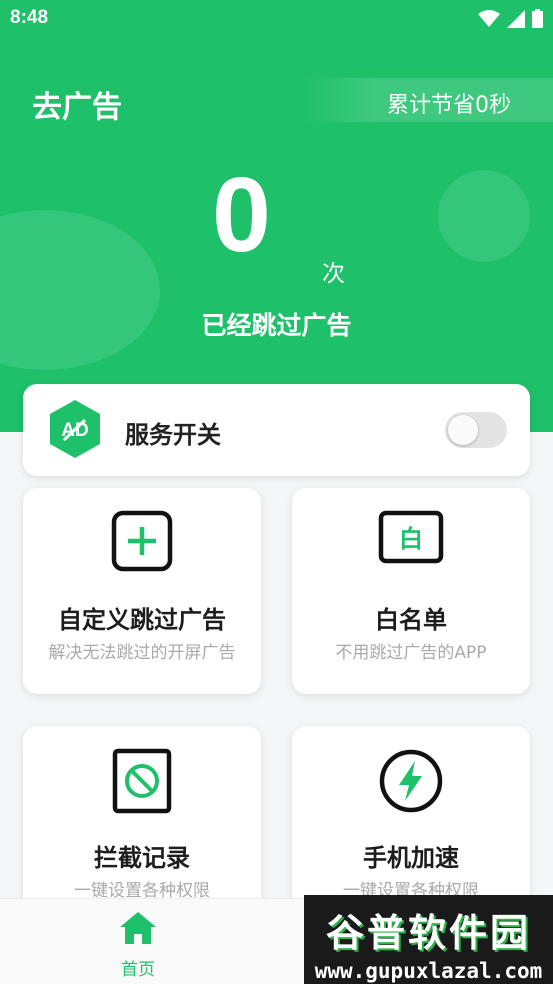 Image resolution: width=553 pixels, height=984 pixels. I want to click on app-title: 去广告, so click(77, 107).